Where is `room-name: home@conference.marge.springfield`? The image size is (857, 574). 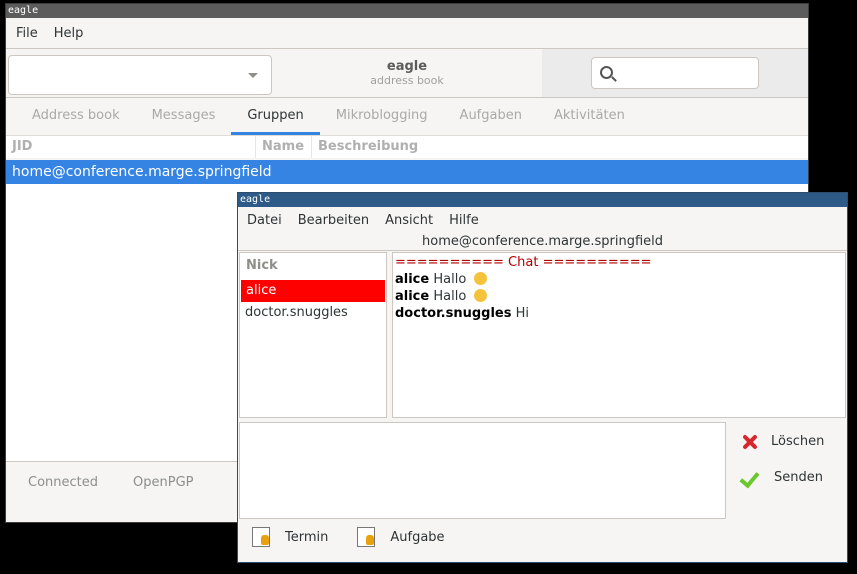 room-name: home@conference.marge.springfield is located at coordinates (542, 242).